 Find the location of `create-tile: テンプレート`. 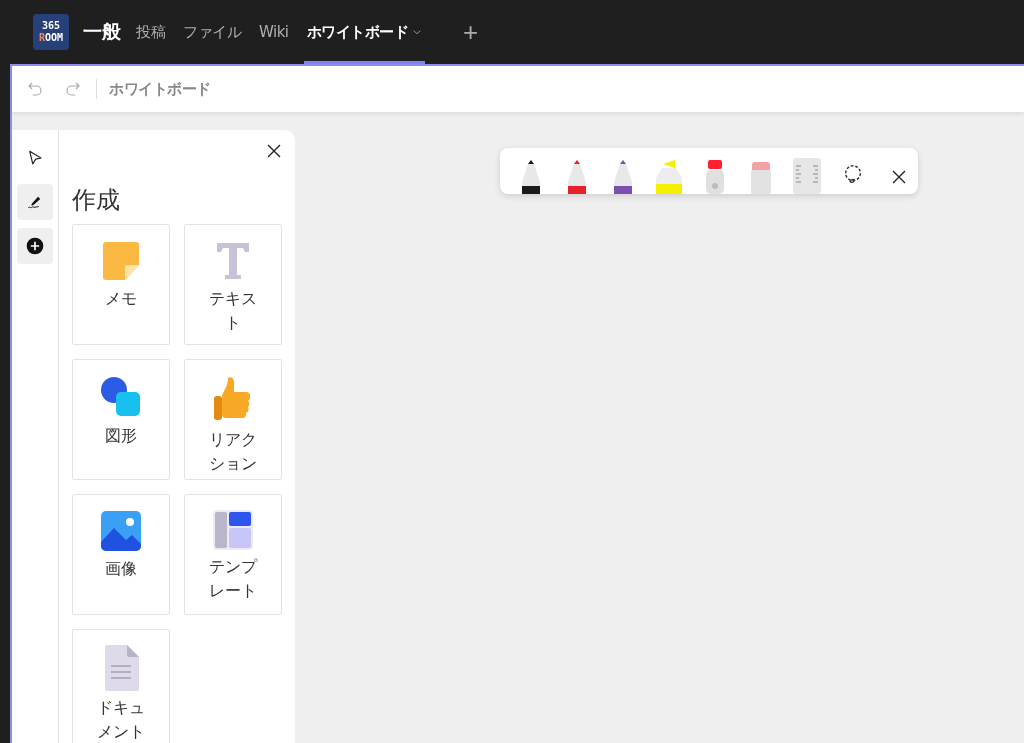

create-tile: テンプレート is located at coordinates (233, 554).